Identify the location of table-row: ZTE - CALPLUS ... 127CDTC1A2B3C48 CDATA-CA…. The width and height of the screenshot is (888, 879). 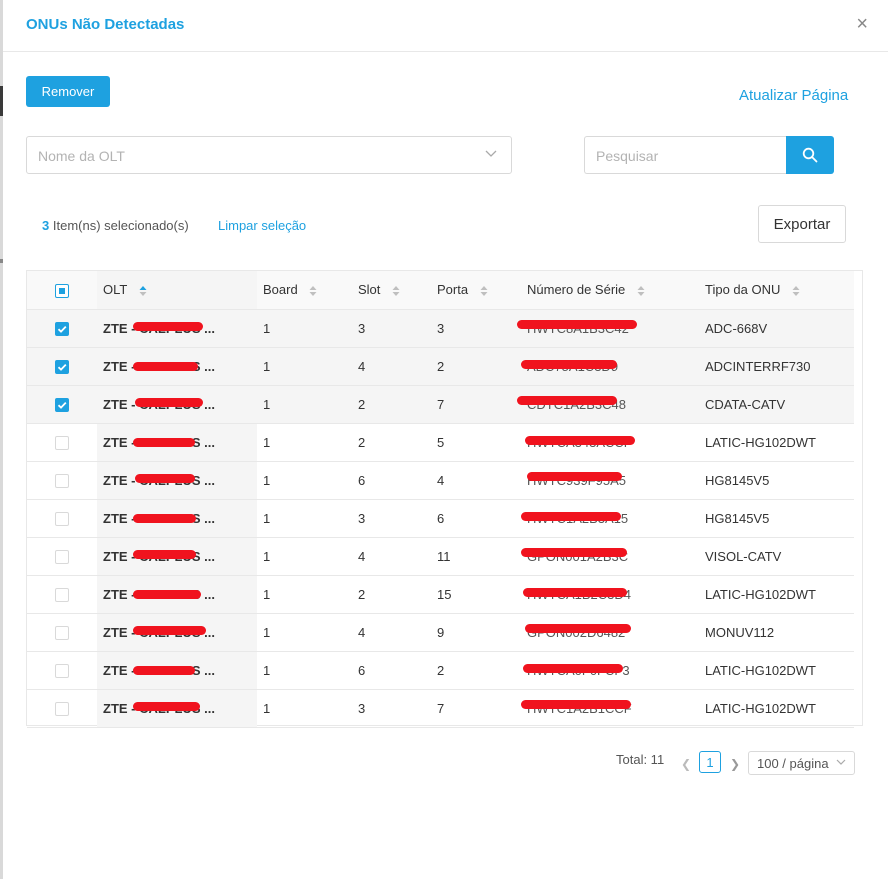
(440, 404).